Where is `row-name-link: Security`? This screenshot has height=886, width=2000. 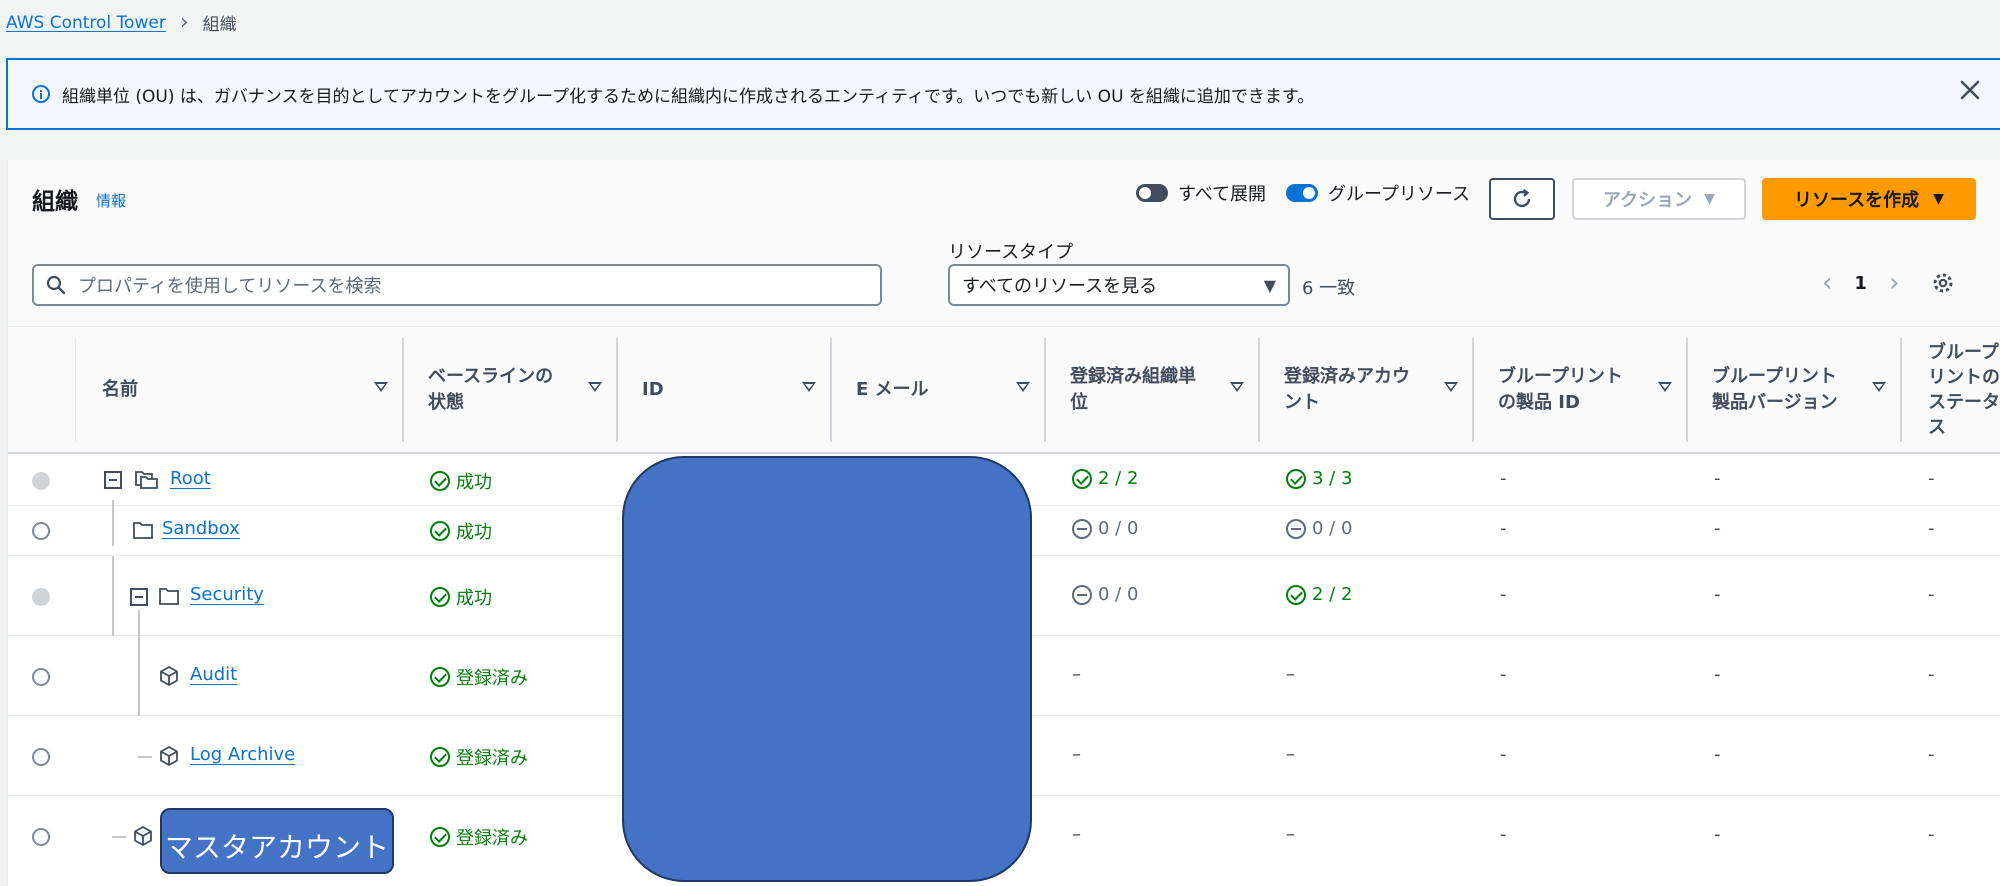
row-name-link: Security is located at coordinates (227, 594).